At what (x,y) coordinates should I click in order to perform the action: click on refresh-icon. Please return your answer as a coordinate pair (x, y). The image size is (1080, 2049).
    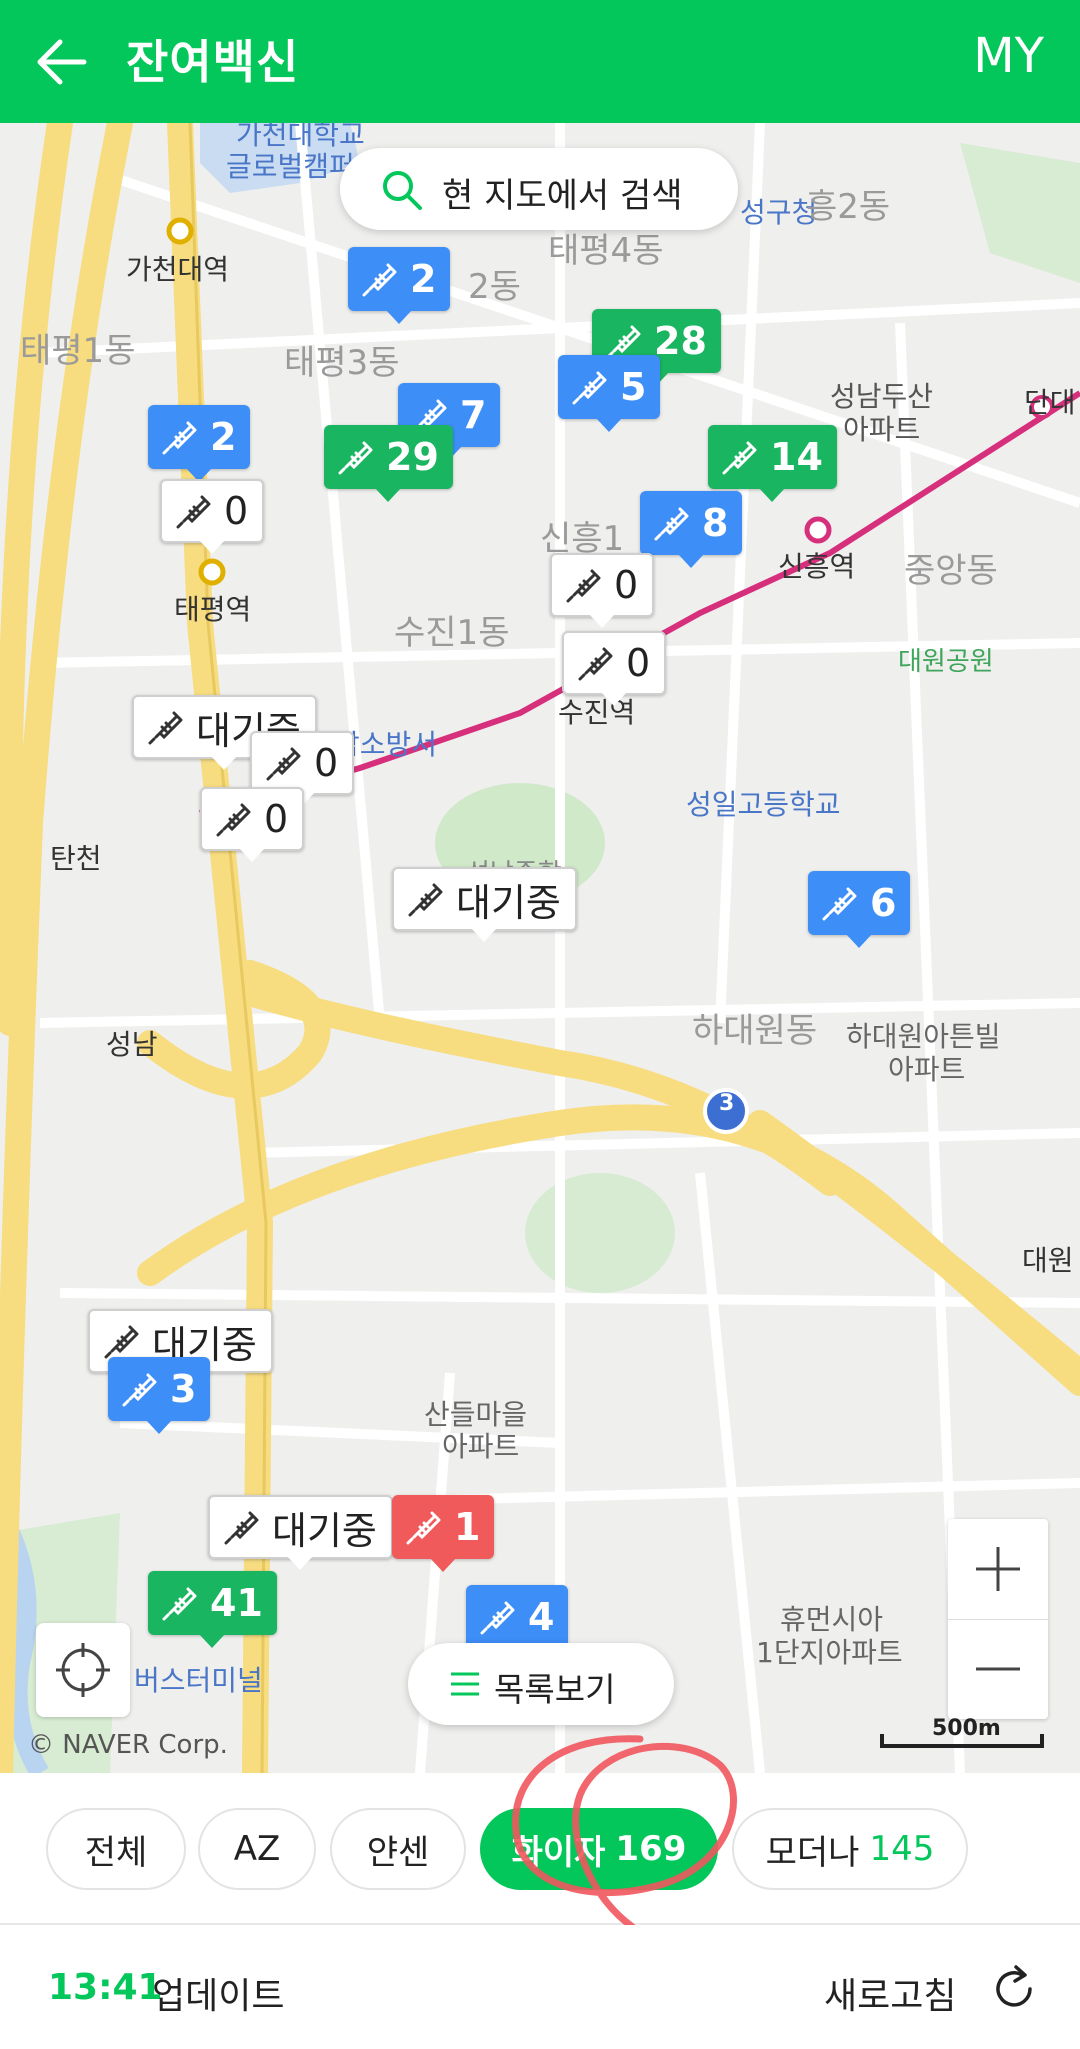
    Looking at the image, I should click on (1014, 1989).